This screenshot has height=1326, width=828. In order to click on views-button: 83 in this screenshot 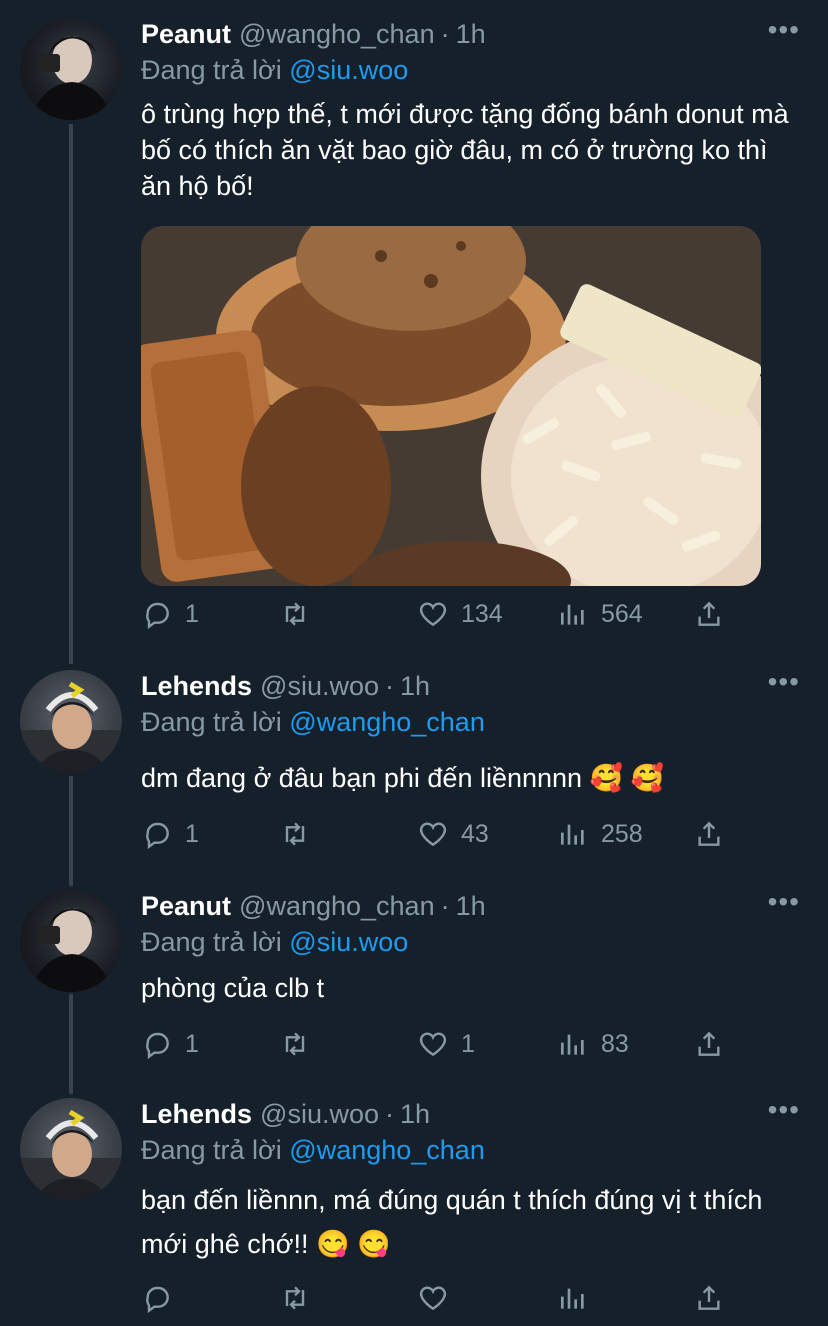, I will do `click(593, 1044)`.